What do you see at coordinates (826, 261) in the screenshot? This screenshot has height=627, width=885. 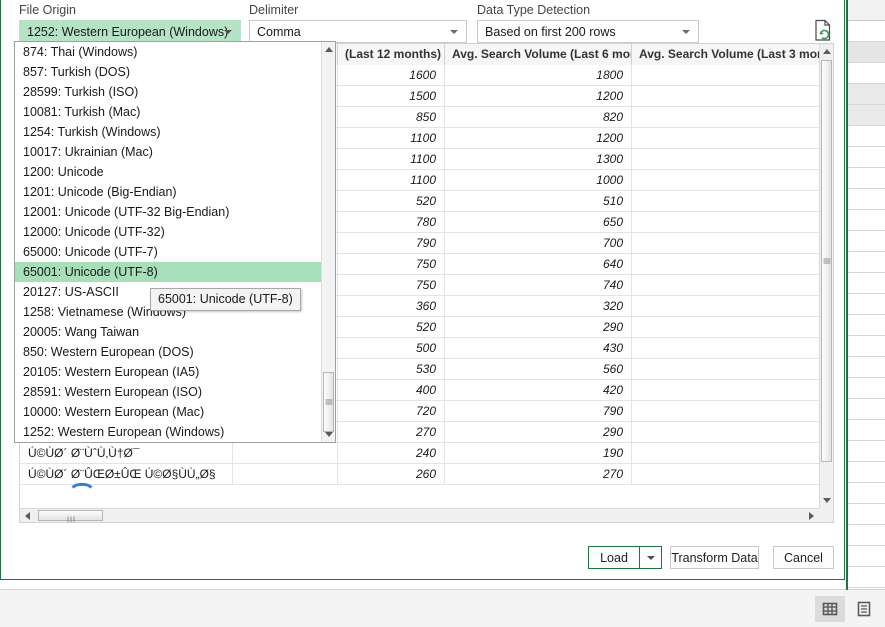 I see `vertical-scroll-thumb` at bounding box center [826, 261].